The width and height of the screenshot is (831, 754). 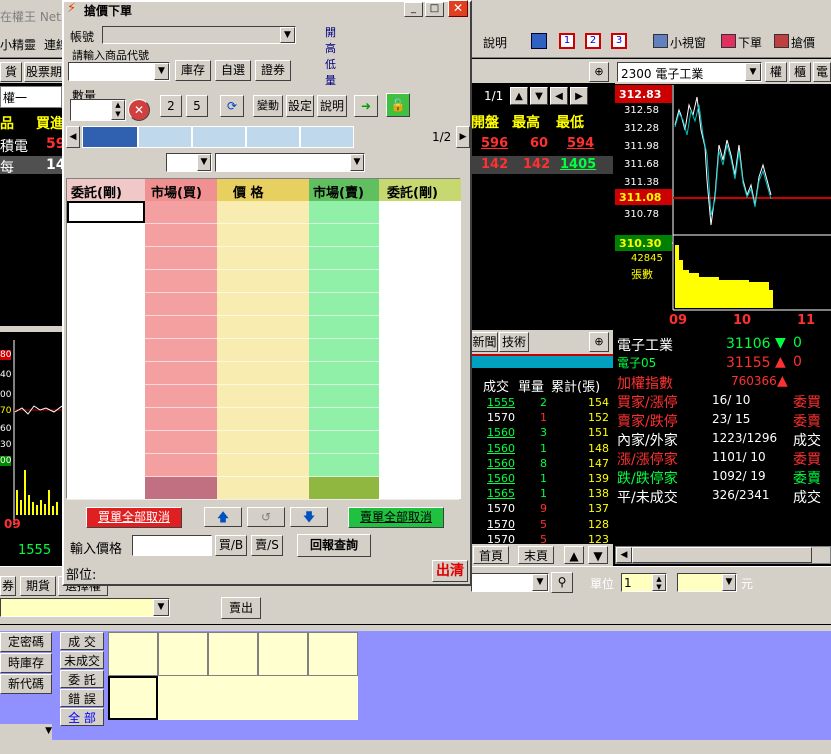 What do you see at coordinates (332, 106) in the screenshot?
I see `help-button: 說明` at bounding box center [332, 106].